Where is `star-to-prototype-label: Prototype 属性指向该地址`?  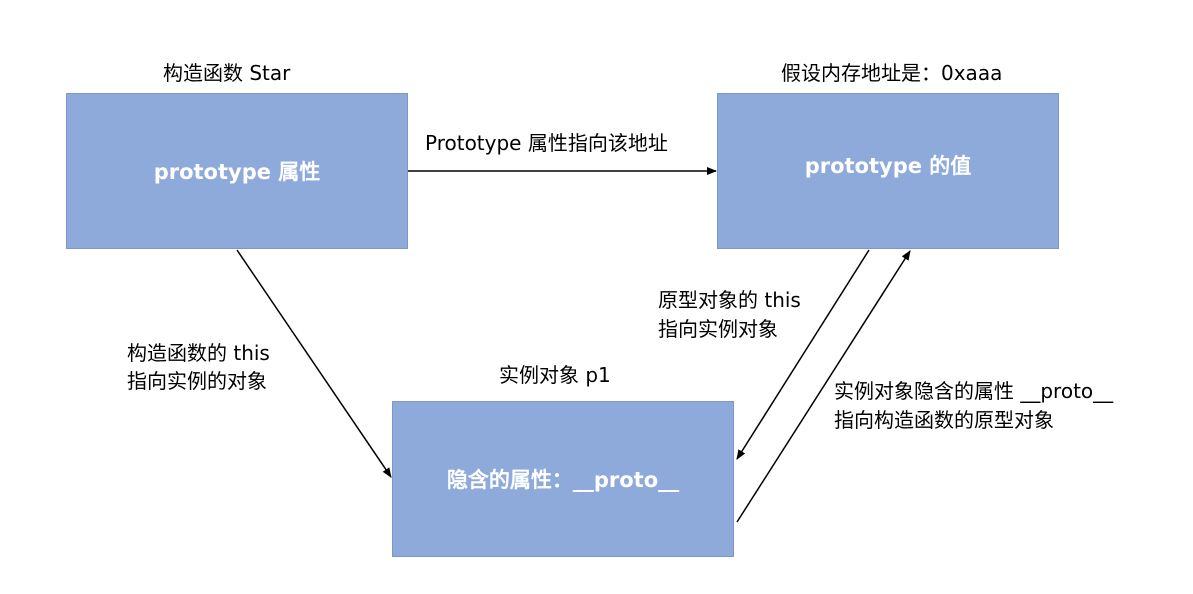
star-to-prototype-label: Prototype 属性指向该地址 is located at coordinates (546, 143).